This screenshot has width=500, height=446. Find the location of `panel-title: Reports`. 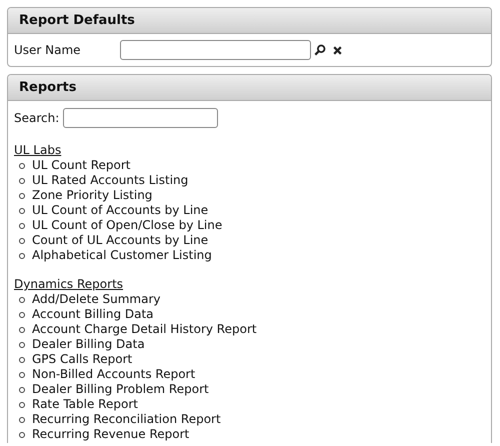

panel-title: Reports is located at coordinates (249, 88).